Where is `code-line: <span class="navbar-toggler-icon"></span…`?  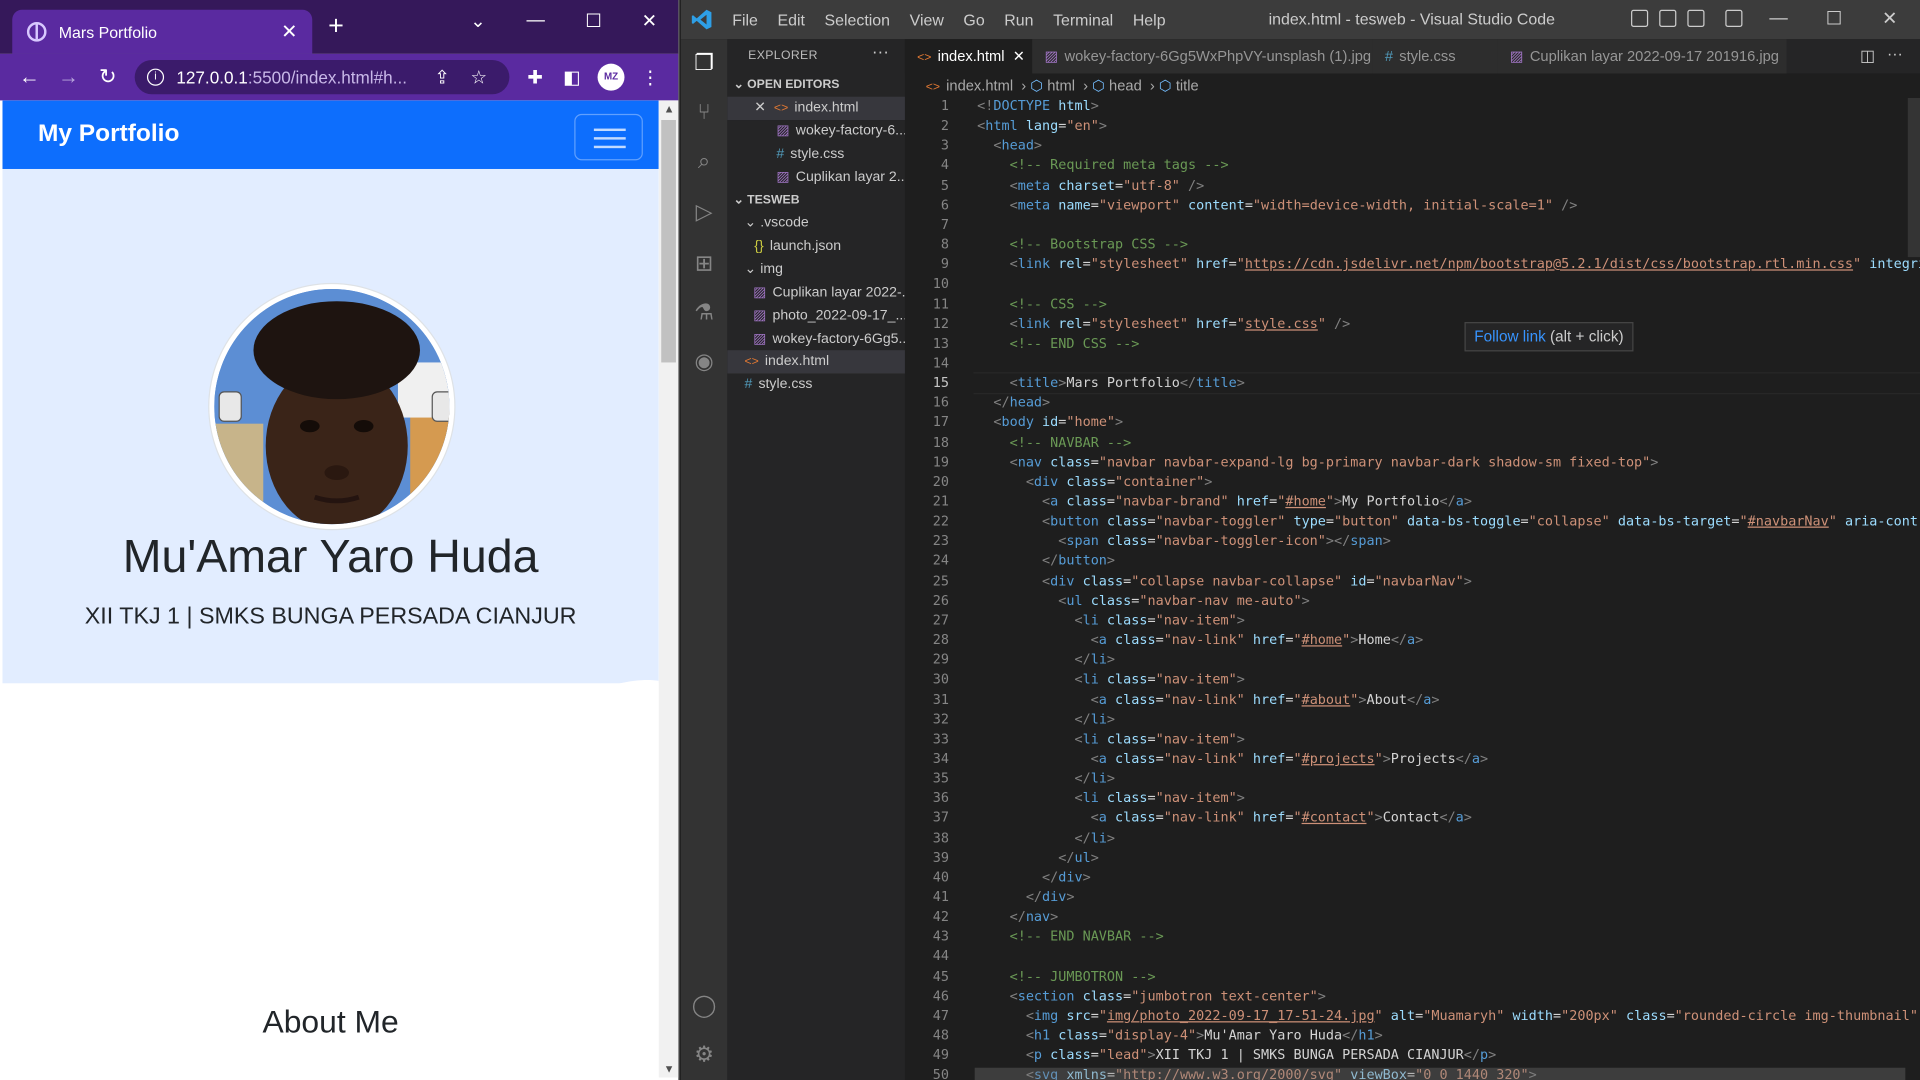
code-line: <span class="navbar-toggler-icon"></span… is located at coordinates (1184, 541).